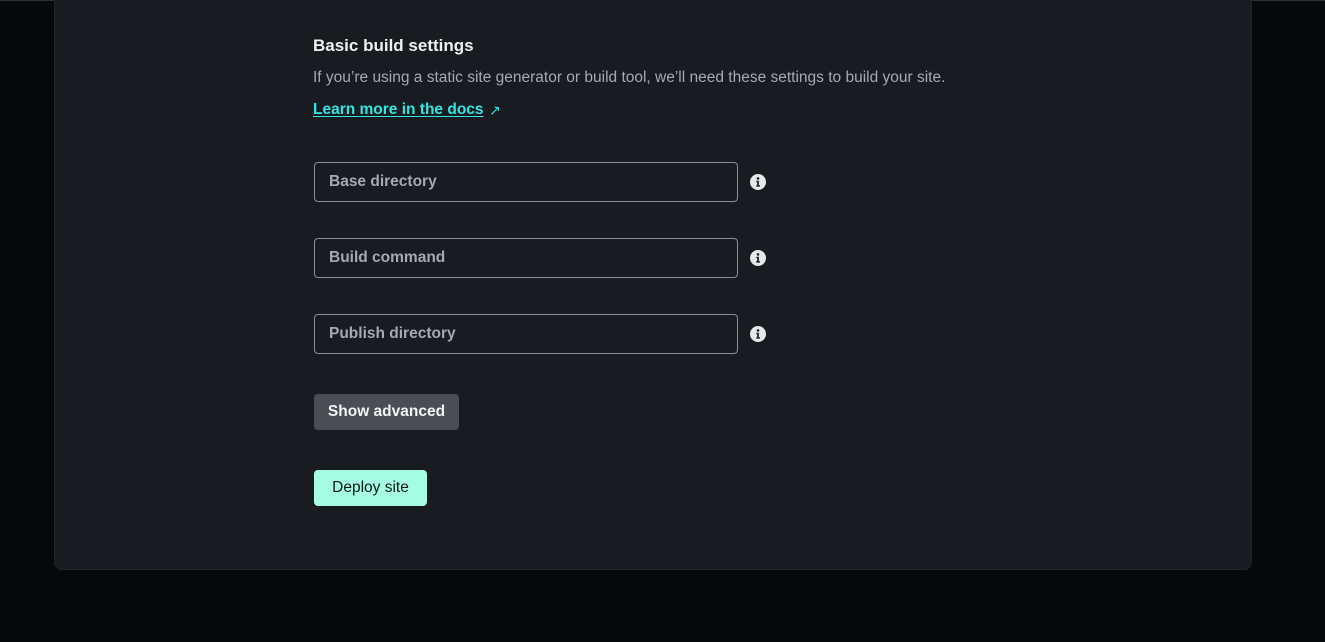 This screenshot has width=1325, height=642. I want to click on learn-more-docs-link: Learn more in the docs, so click(398, 110).